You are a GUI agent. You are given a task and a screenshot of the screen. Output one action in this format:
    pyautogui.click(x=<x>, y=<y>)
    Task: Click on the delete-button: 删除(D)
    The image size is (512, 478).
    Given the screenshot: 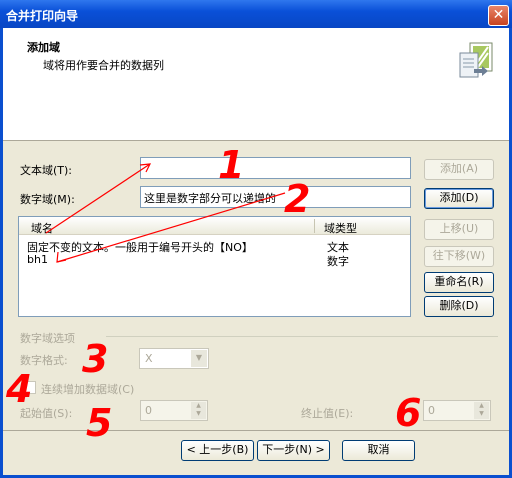 What is the action you would take?
    pyautogui.click(x=459, y=306)
    